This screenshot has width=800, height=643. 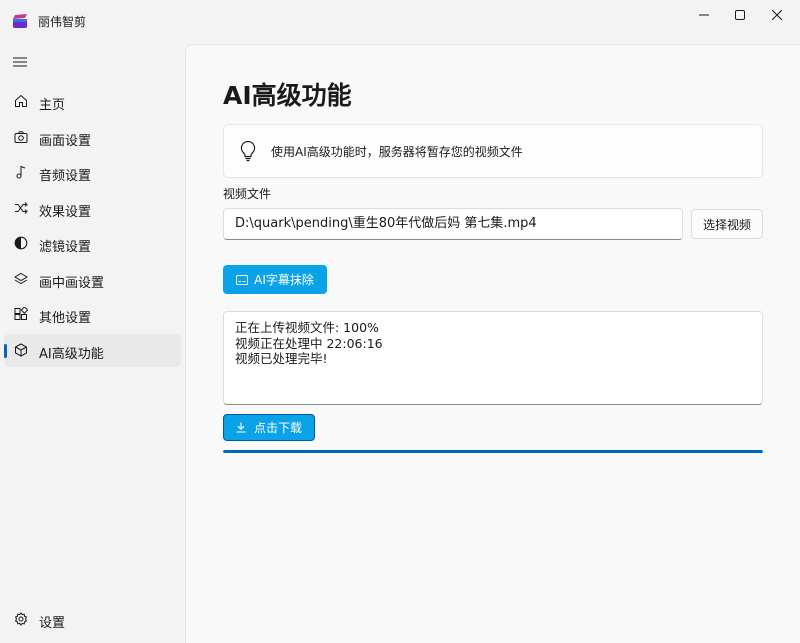 What do you see at coordinates (284, 280) in the screenshot?
I see `ai-subtitle-remove-label: AI字幕抹除` at bounding box center [284, 280].